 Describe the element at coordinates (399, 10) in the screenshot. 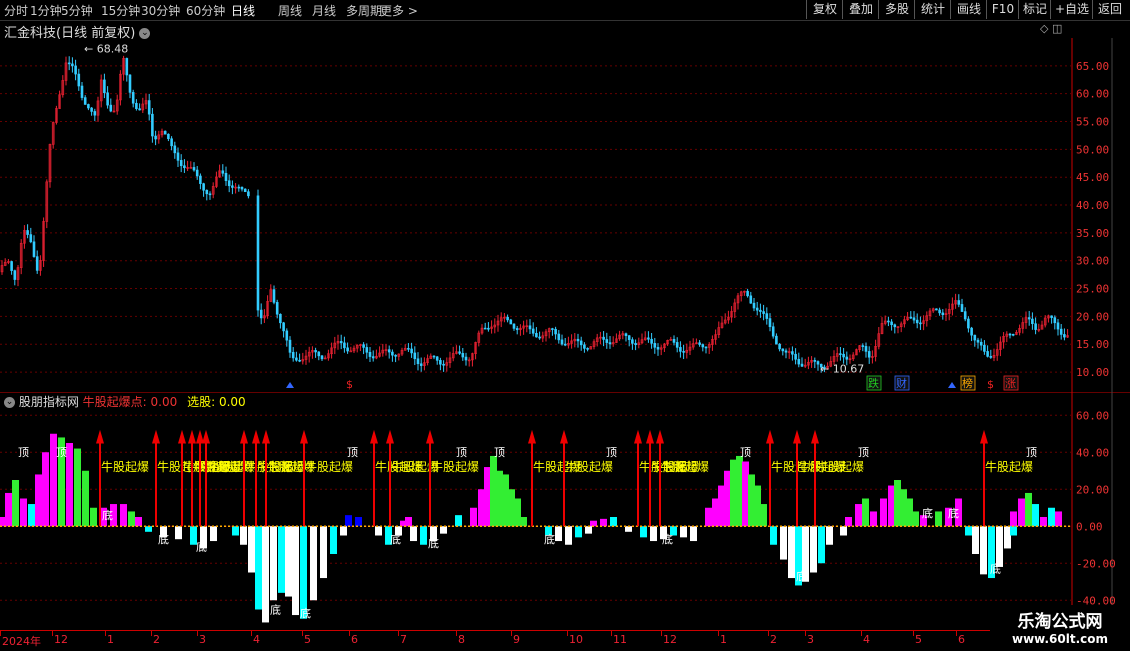

I see `period-tab-10: 更多 >` at that location.